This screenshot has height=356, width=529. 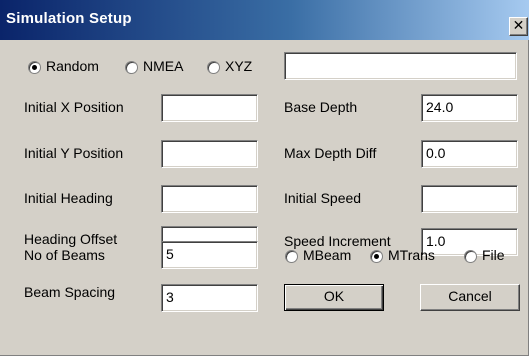 What do you see at coordinates (469, 108) in the screenshot?
I see `base-depth-input: 24.0` at bounding box center [469, 108].